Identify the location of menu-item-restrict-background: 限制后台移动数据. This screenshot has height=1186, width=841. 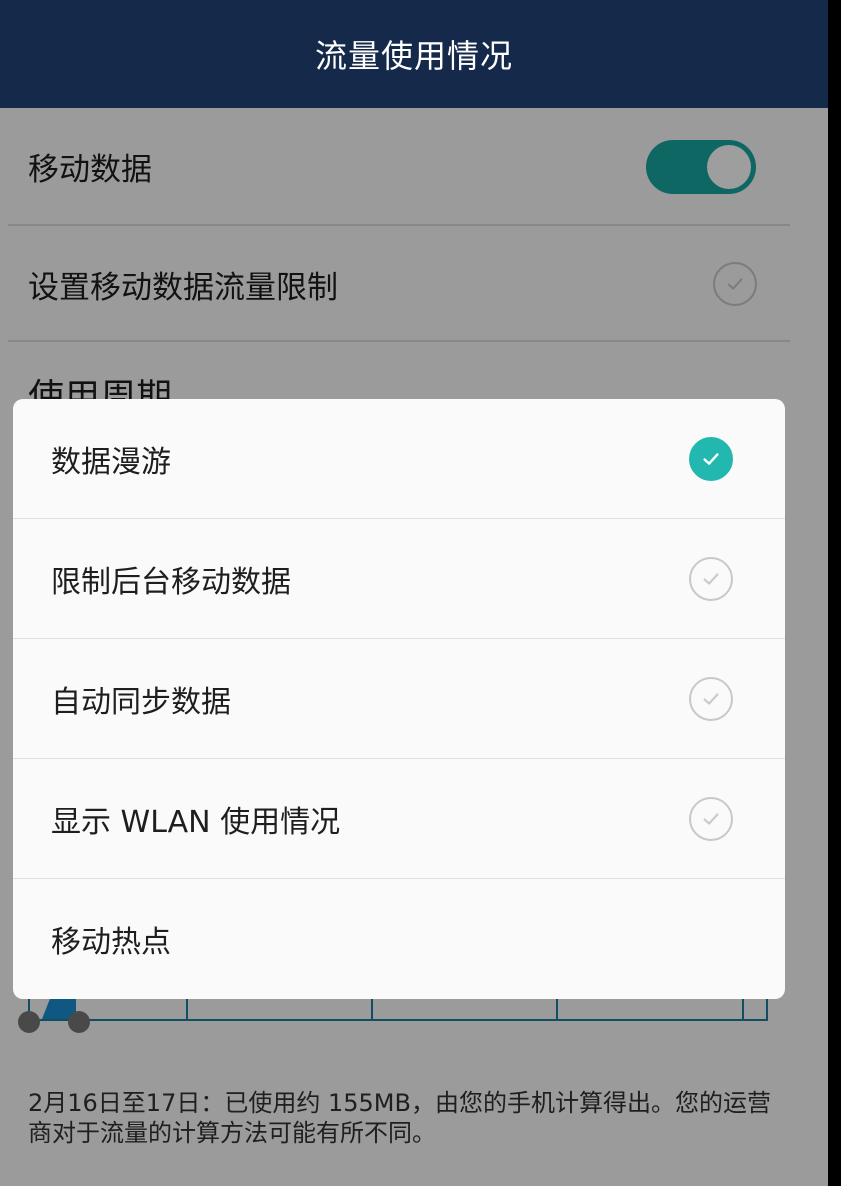
(399, 579).